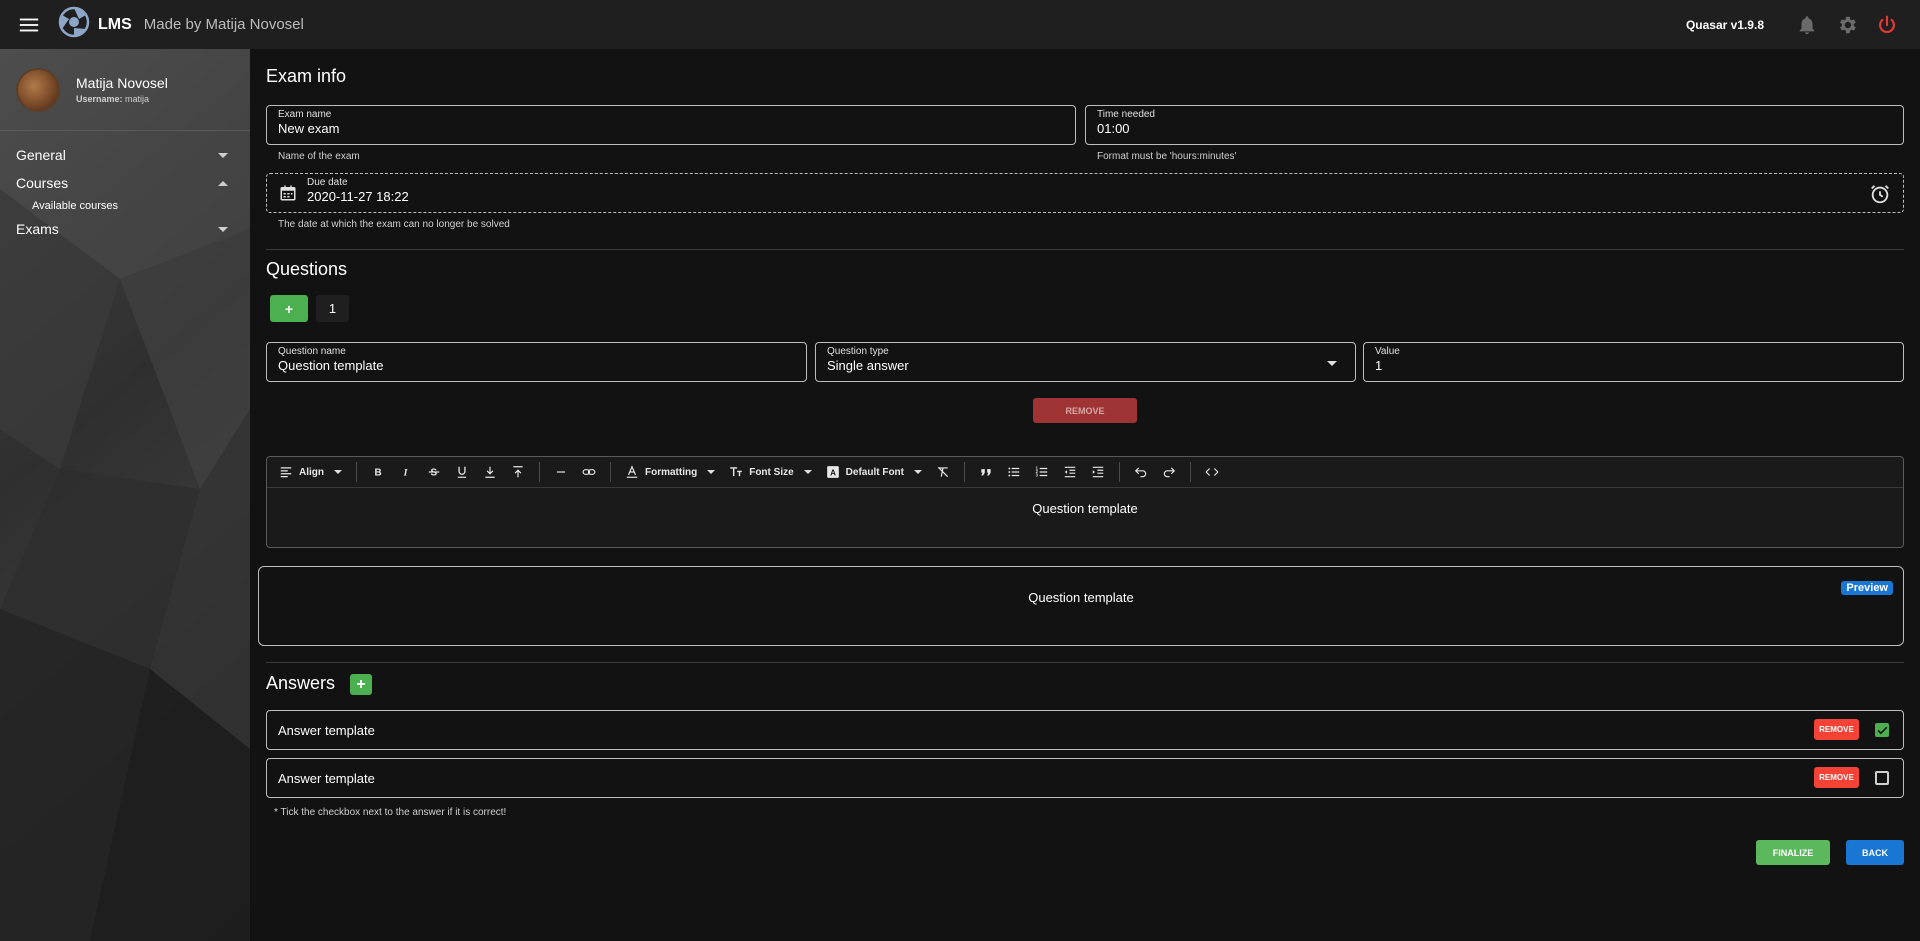  I want to click on font-icon: A, so click(832, 472).